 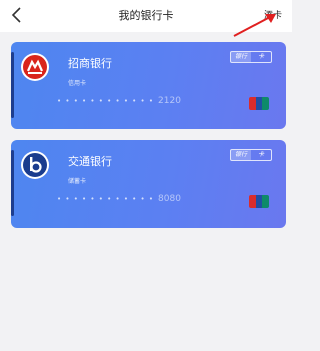 I want to click on bocom-logo-icon, so click(x=35, y=165).